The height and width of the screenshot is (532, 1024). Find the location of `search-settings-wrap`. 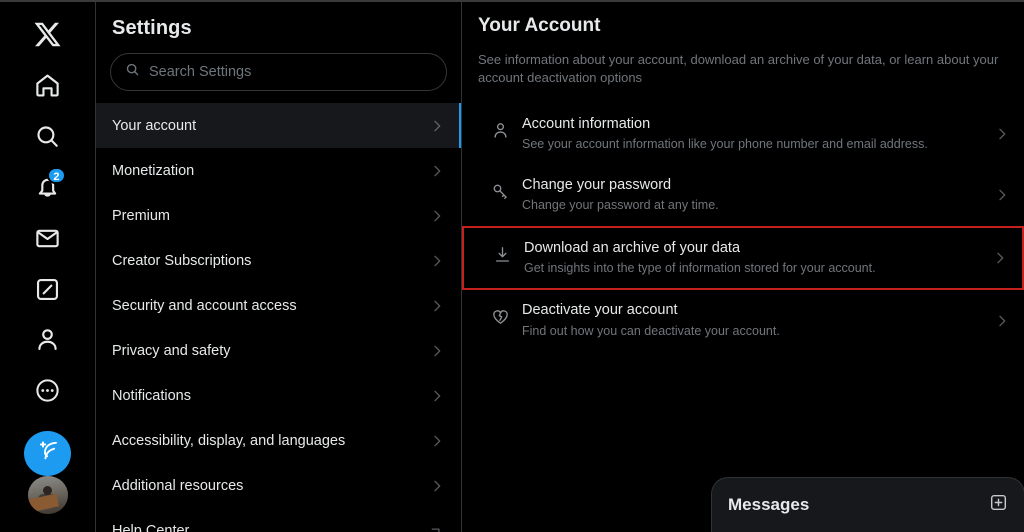

search-settings-wrap is located at coordinates (278, 78).